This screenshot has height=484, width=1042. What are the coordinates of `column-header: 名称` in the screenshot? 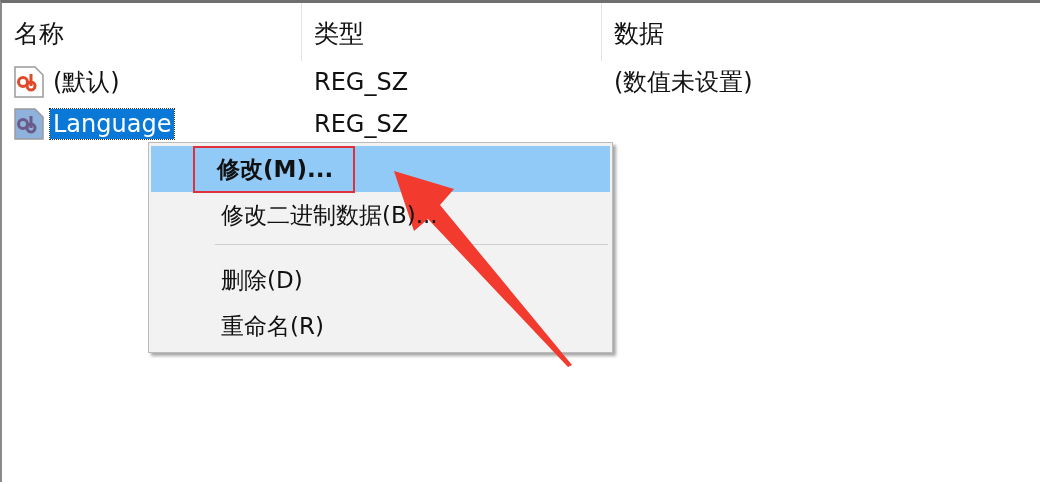 It's located at (152, 32).